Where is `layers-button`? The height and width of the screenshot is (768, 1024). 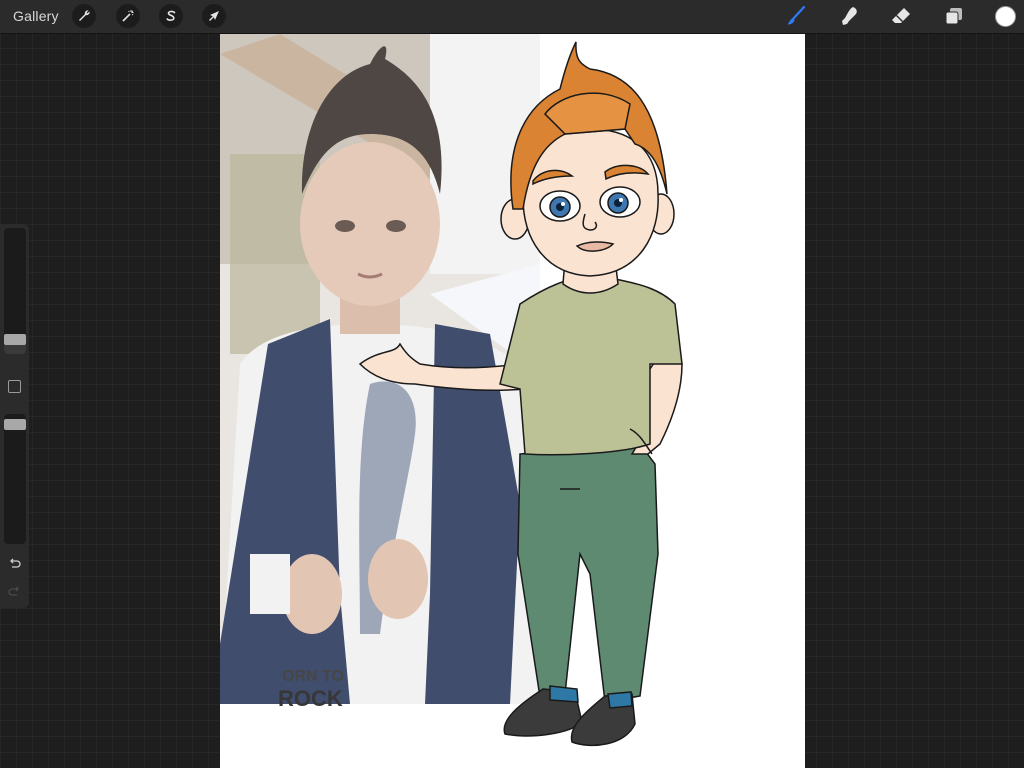 layers-button is located at coordinates (954, 16).